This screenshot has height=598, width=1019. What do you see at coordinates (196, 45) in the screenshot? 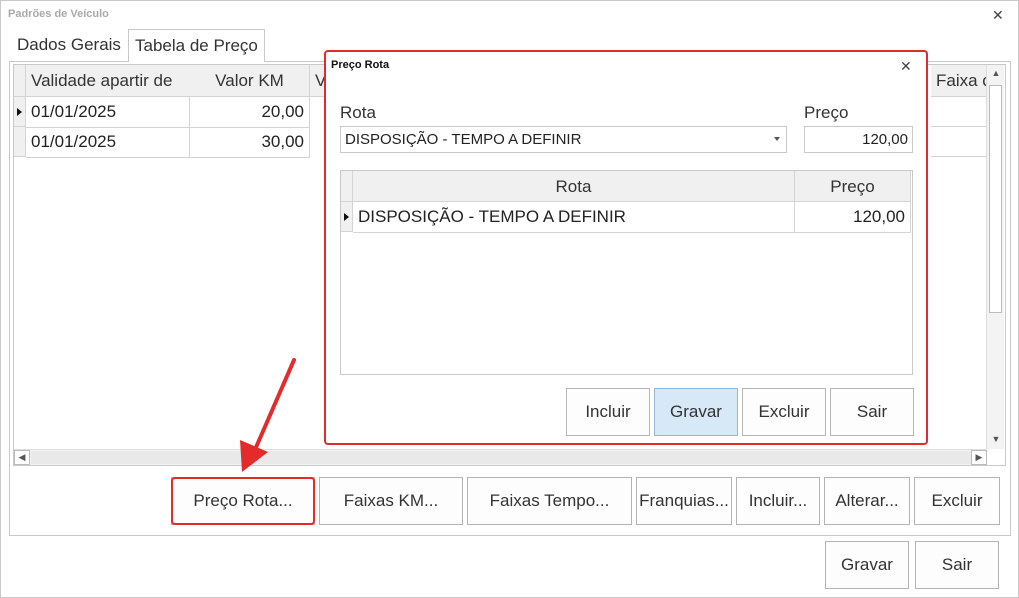
I see `tab-tabela-de-preco: Tabela de Preço` at bounding box center [196, 45].